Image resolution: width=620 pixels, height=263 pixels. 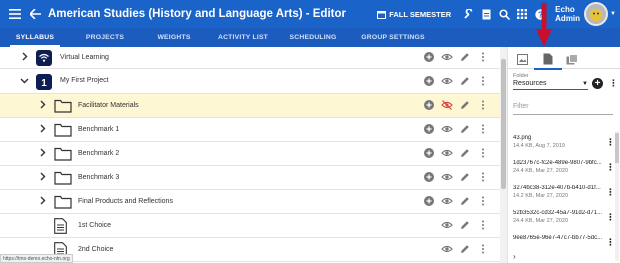 What do you see at coordinates (250, 154) in the screenshot?
I see `list-item: Benchmark 2` at bounding box center [250, 154].